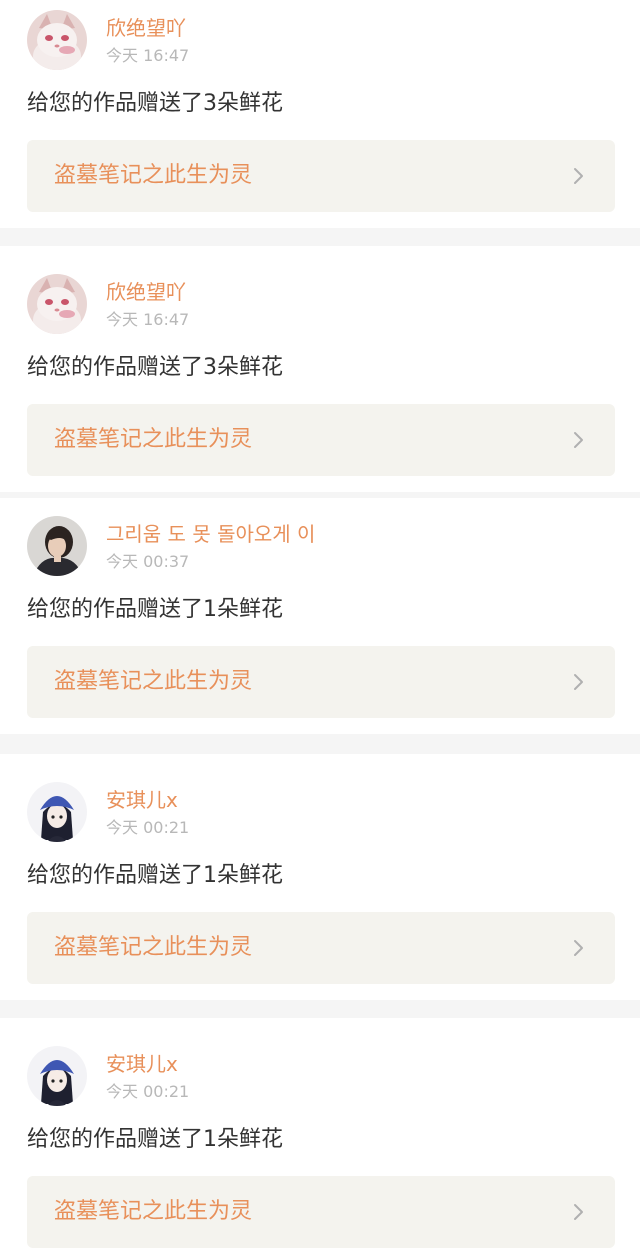 The height and width of the screenshot is (1258, 640). Describe the element at coordinates (57, 546) in the screenshot. I see `girl-photo-avatar-icon` at that location.